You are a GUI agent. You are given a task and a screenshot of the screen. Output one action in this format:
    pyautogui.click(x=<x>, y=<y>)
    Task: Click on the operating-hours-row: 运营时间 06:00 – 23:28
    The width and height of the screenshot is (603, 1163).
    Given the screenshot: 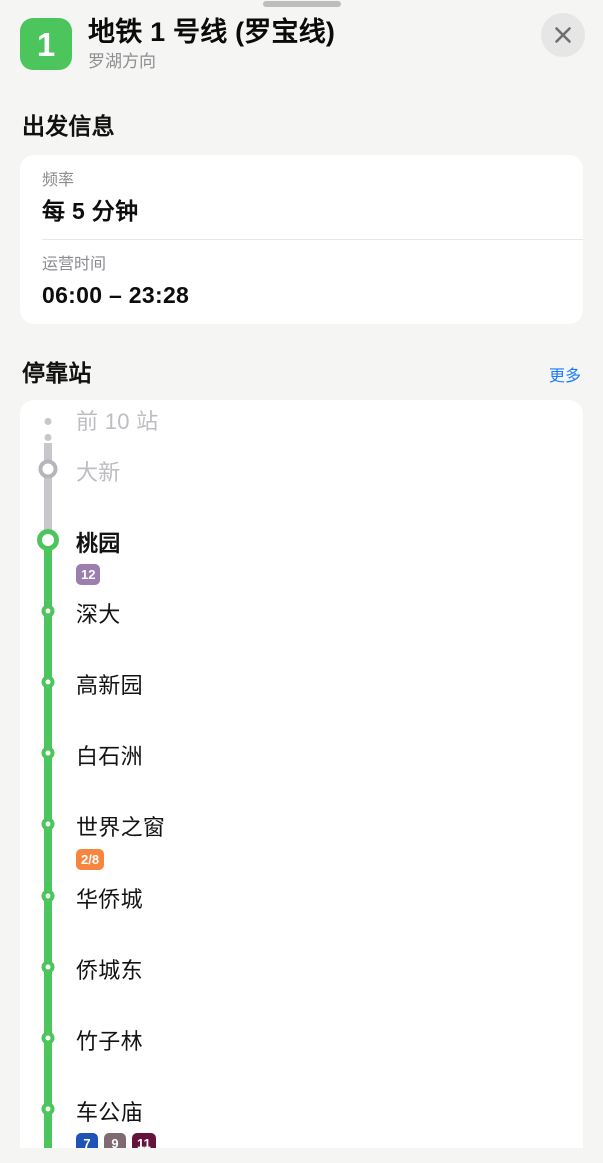 What is the action you would take?
    pyautogui.click(x=301, y=281)
    